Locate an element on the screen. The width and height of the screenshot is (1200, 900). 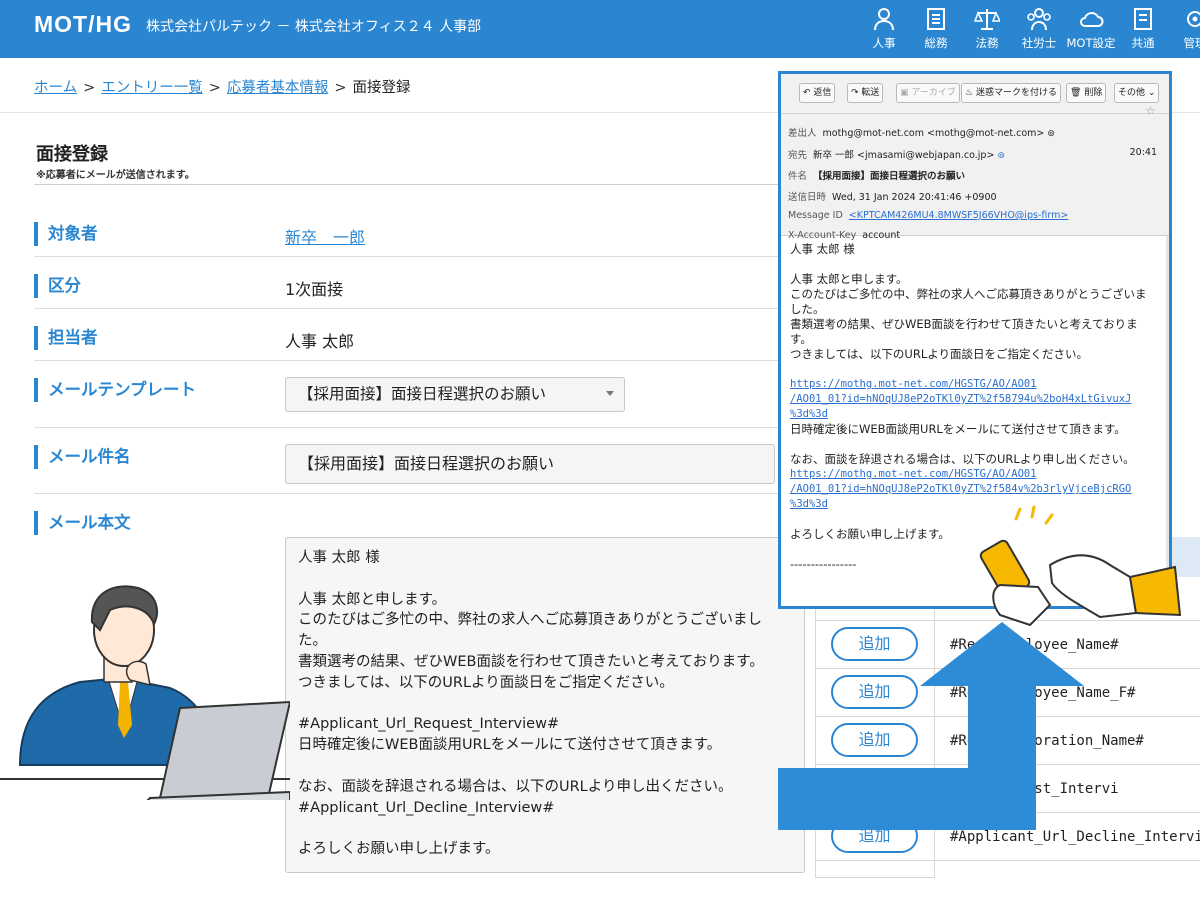
archive-label: アーカイブ is located at coordinates (933, 93).